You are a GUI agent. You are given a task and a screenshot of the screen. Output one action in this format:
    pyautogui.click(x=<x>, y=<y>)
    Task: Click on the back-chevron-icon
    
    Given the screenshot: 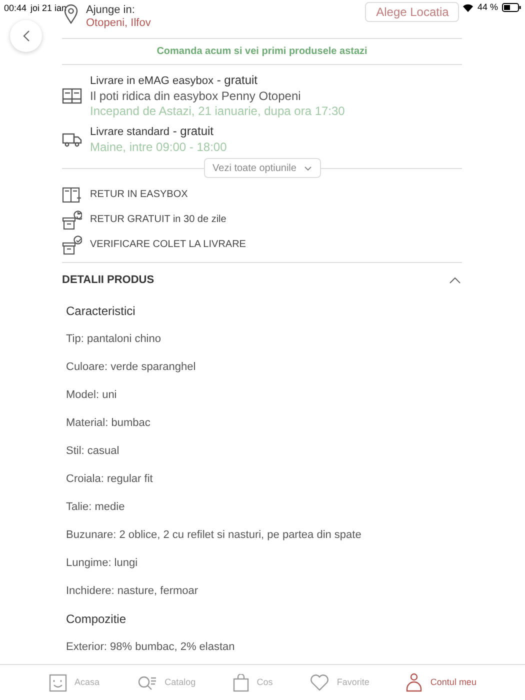 What is the action you would take?
    pyautogui.click(x=26, y=36)
    